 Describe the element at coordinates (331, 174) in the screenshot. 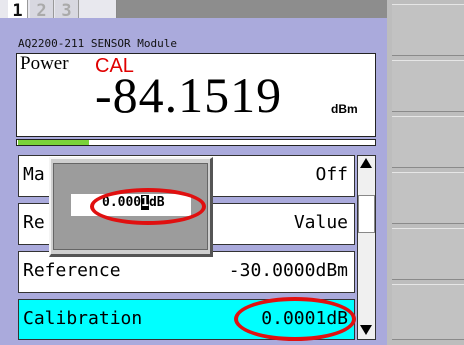

I see `param-value: Off` at that location.